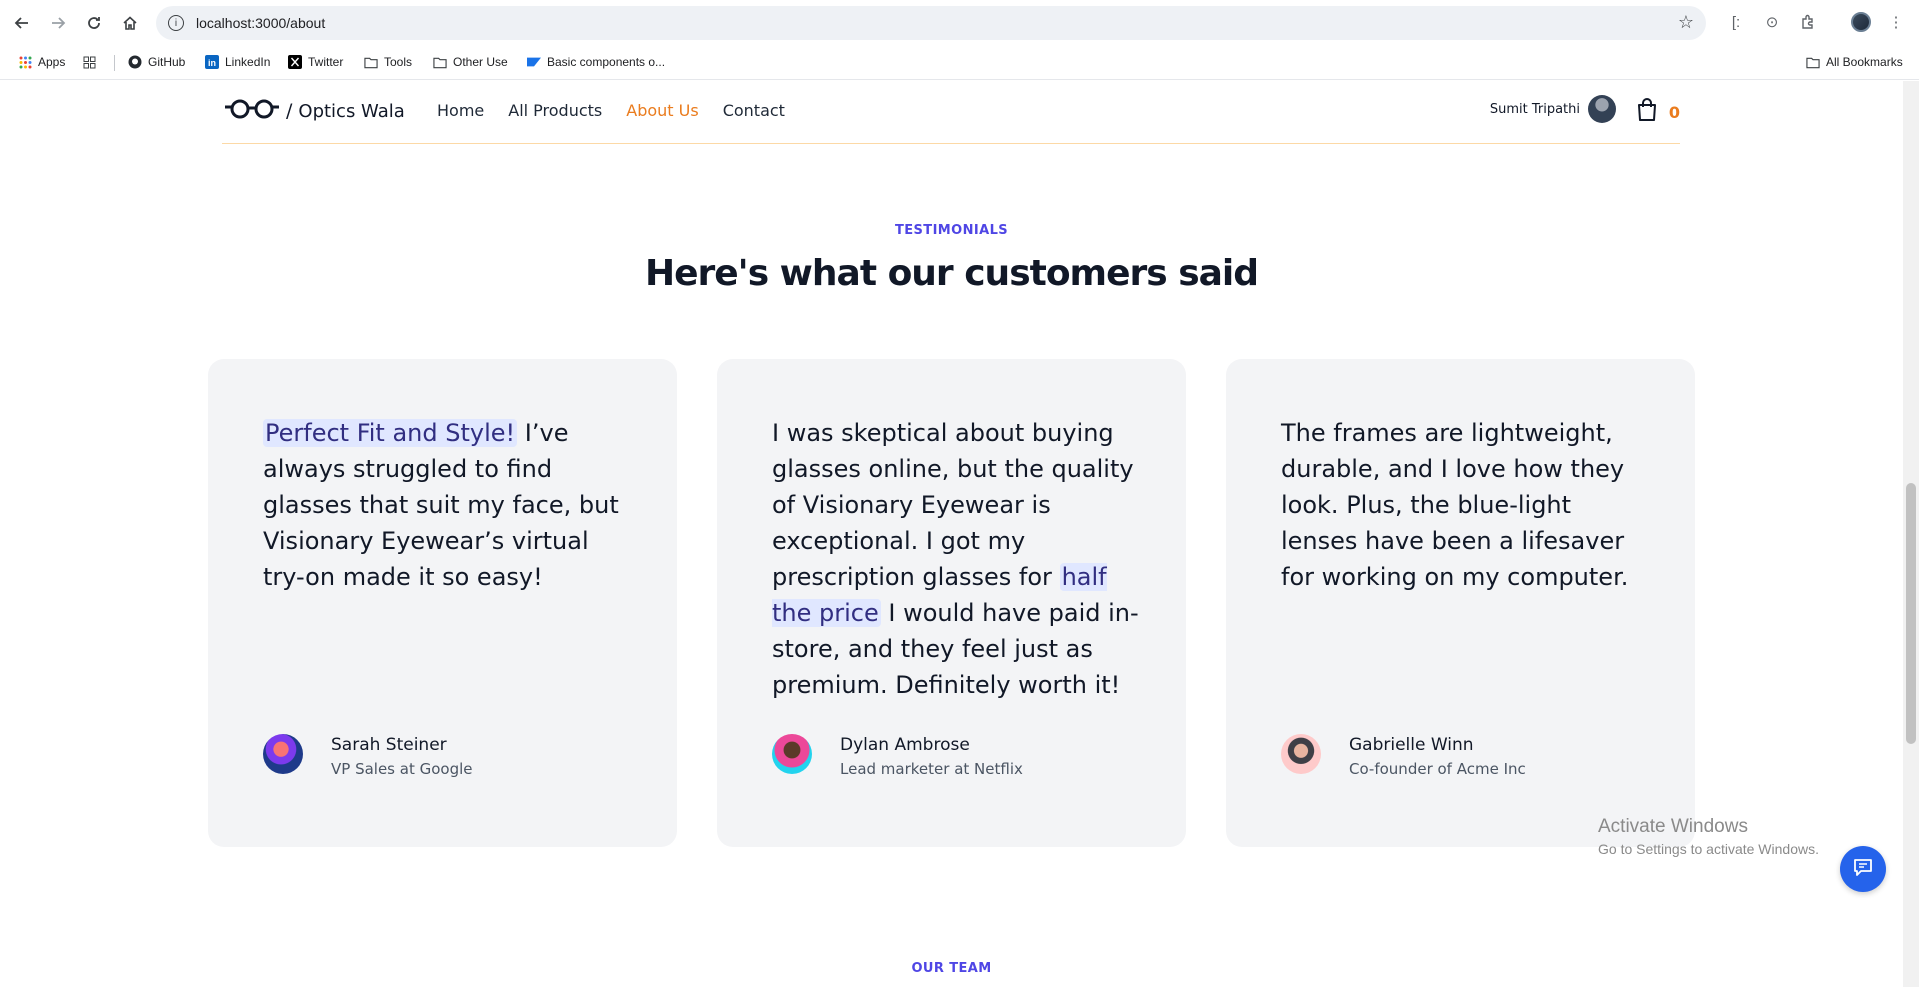  What do you see at coordinates (1673, 826) in the screenshot?
I see `watermark-title: Activate Windows` at bounding box center [1673, 826].